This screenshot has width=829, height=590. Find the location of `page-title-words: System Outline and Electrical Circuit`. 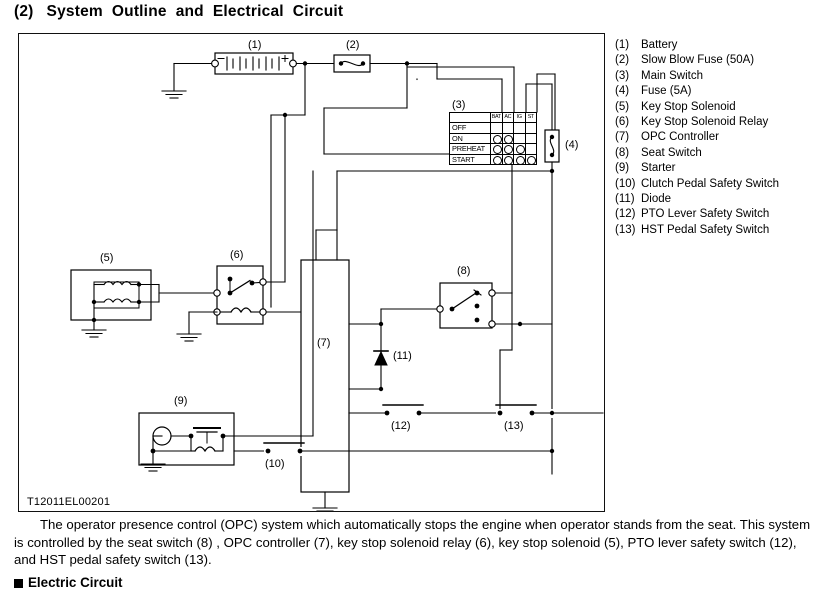

page-title-words: System Outline and Electrical Circuit is located at coordinates (200, 11).